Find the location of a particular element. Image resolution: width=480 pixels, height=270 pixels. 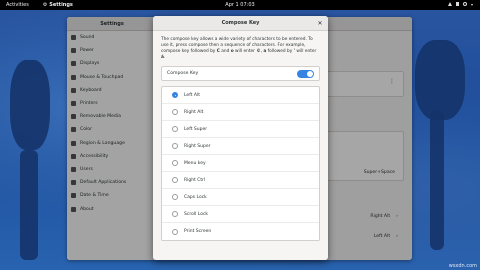

compose-option: Left Super is located at coordinates (240, 129).